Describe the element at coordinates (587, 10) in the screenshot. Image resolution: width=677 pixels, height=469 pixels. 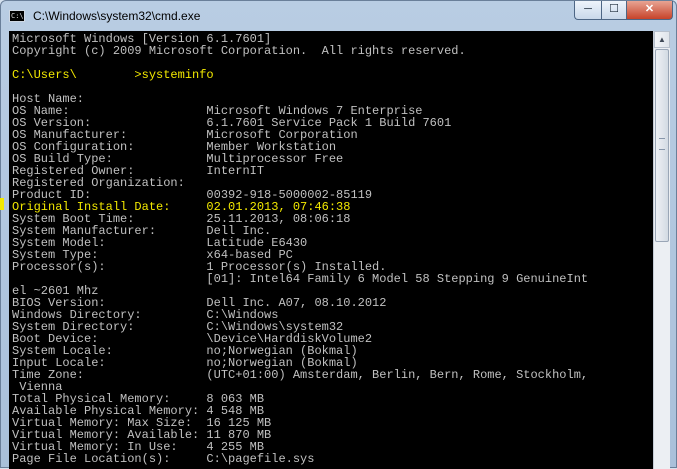
I see `minimize-button: ─` at that location.